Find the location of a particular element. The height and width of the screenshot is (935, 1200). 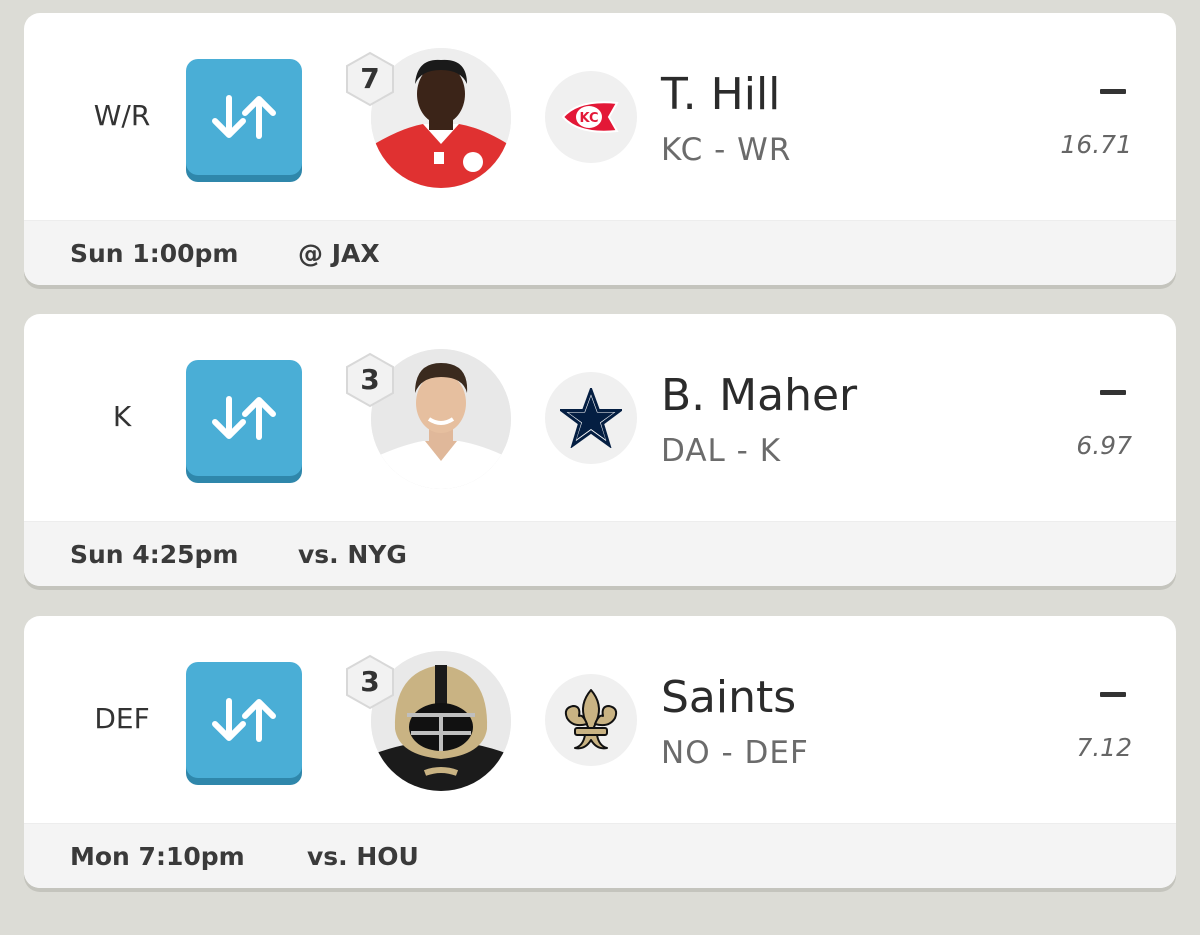

opponent: vs. NYG is located at coordinates (352, 554).